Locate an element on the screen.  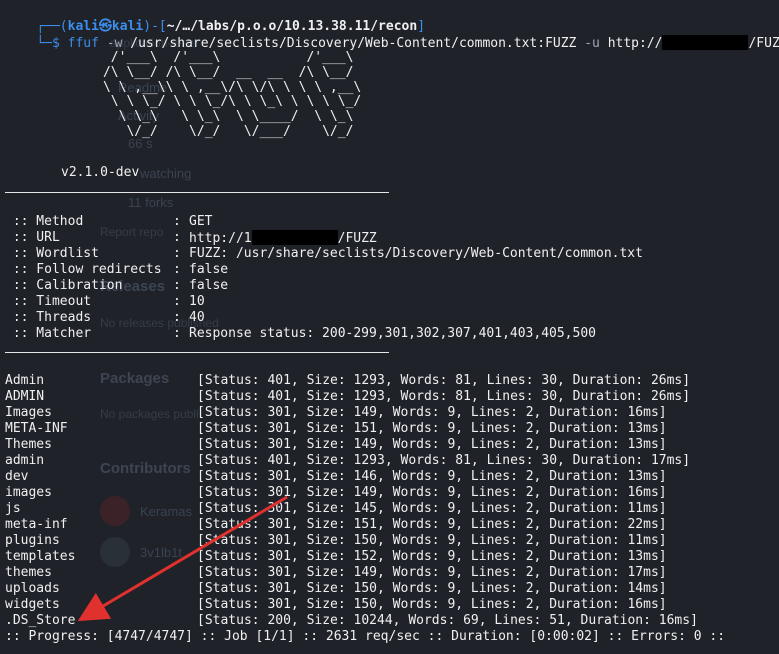
option-key: :: Calibration is located at coordinates (64, 285).